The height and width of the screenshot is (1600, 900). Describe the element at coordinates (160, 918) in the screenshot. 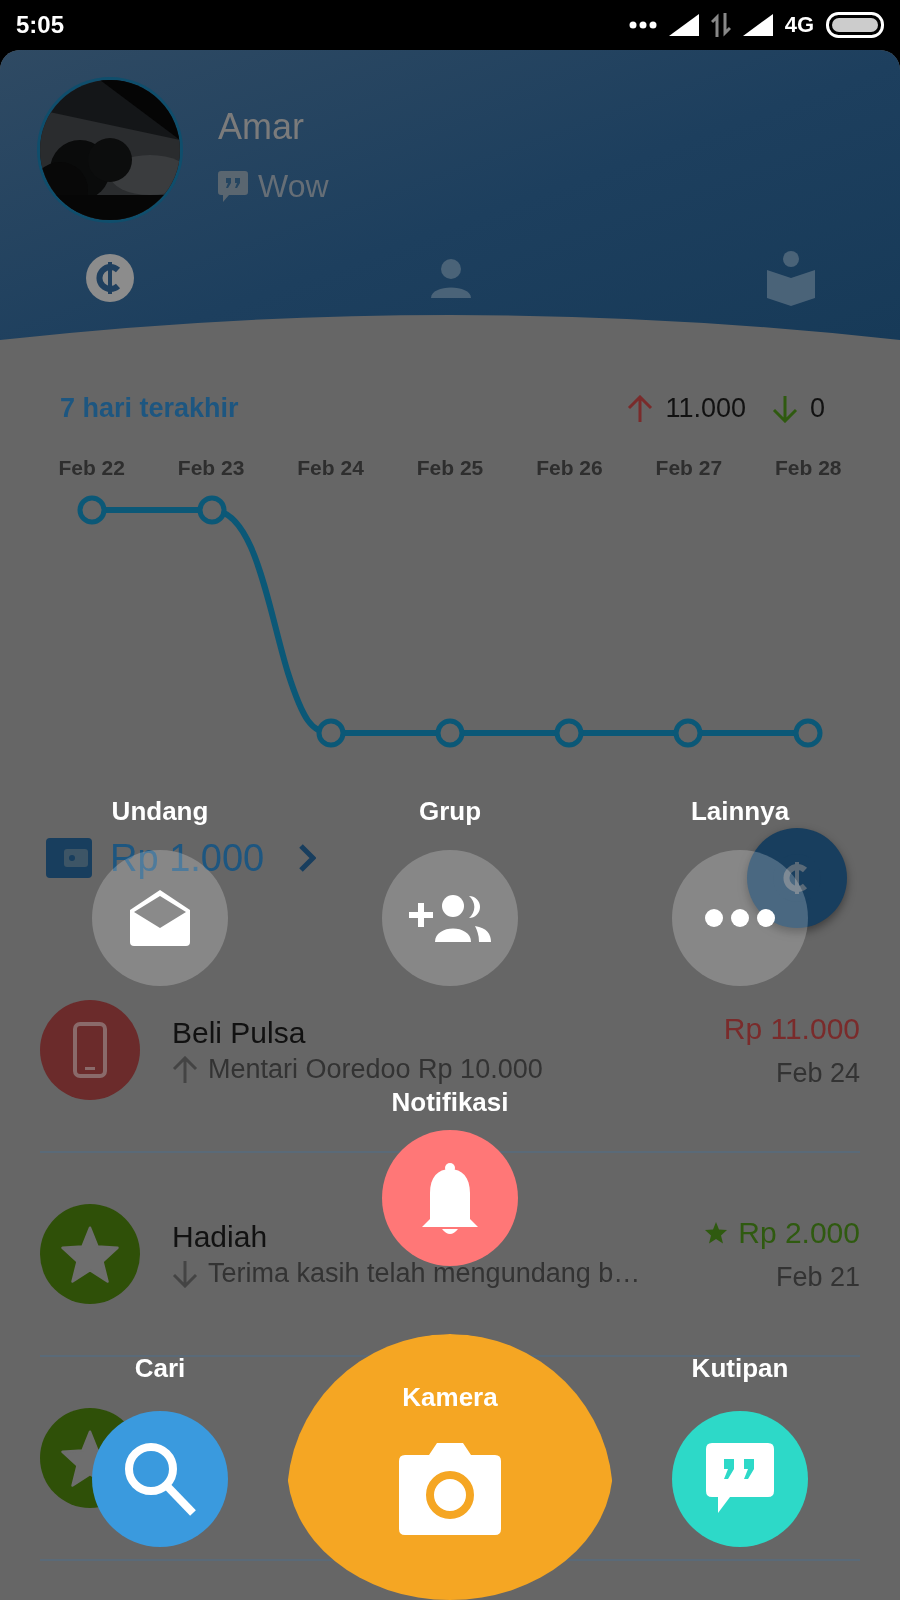

I see `envelope-icon` at that location.